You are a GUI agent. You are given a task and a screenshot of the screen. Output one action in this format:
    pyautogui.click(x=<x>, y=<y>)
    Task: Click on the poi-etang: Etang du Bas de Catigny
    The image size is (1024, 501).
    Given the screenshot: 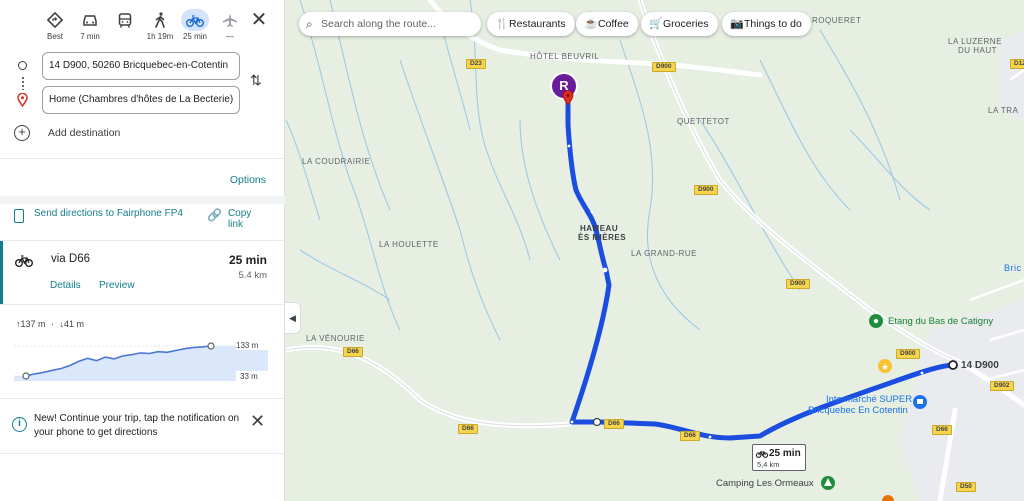 What is the action you would take?
    pyautogui.click(x=940, y=321)
    